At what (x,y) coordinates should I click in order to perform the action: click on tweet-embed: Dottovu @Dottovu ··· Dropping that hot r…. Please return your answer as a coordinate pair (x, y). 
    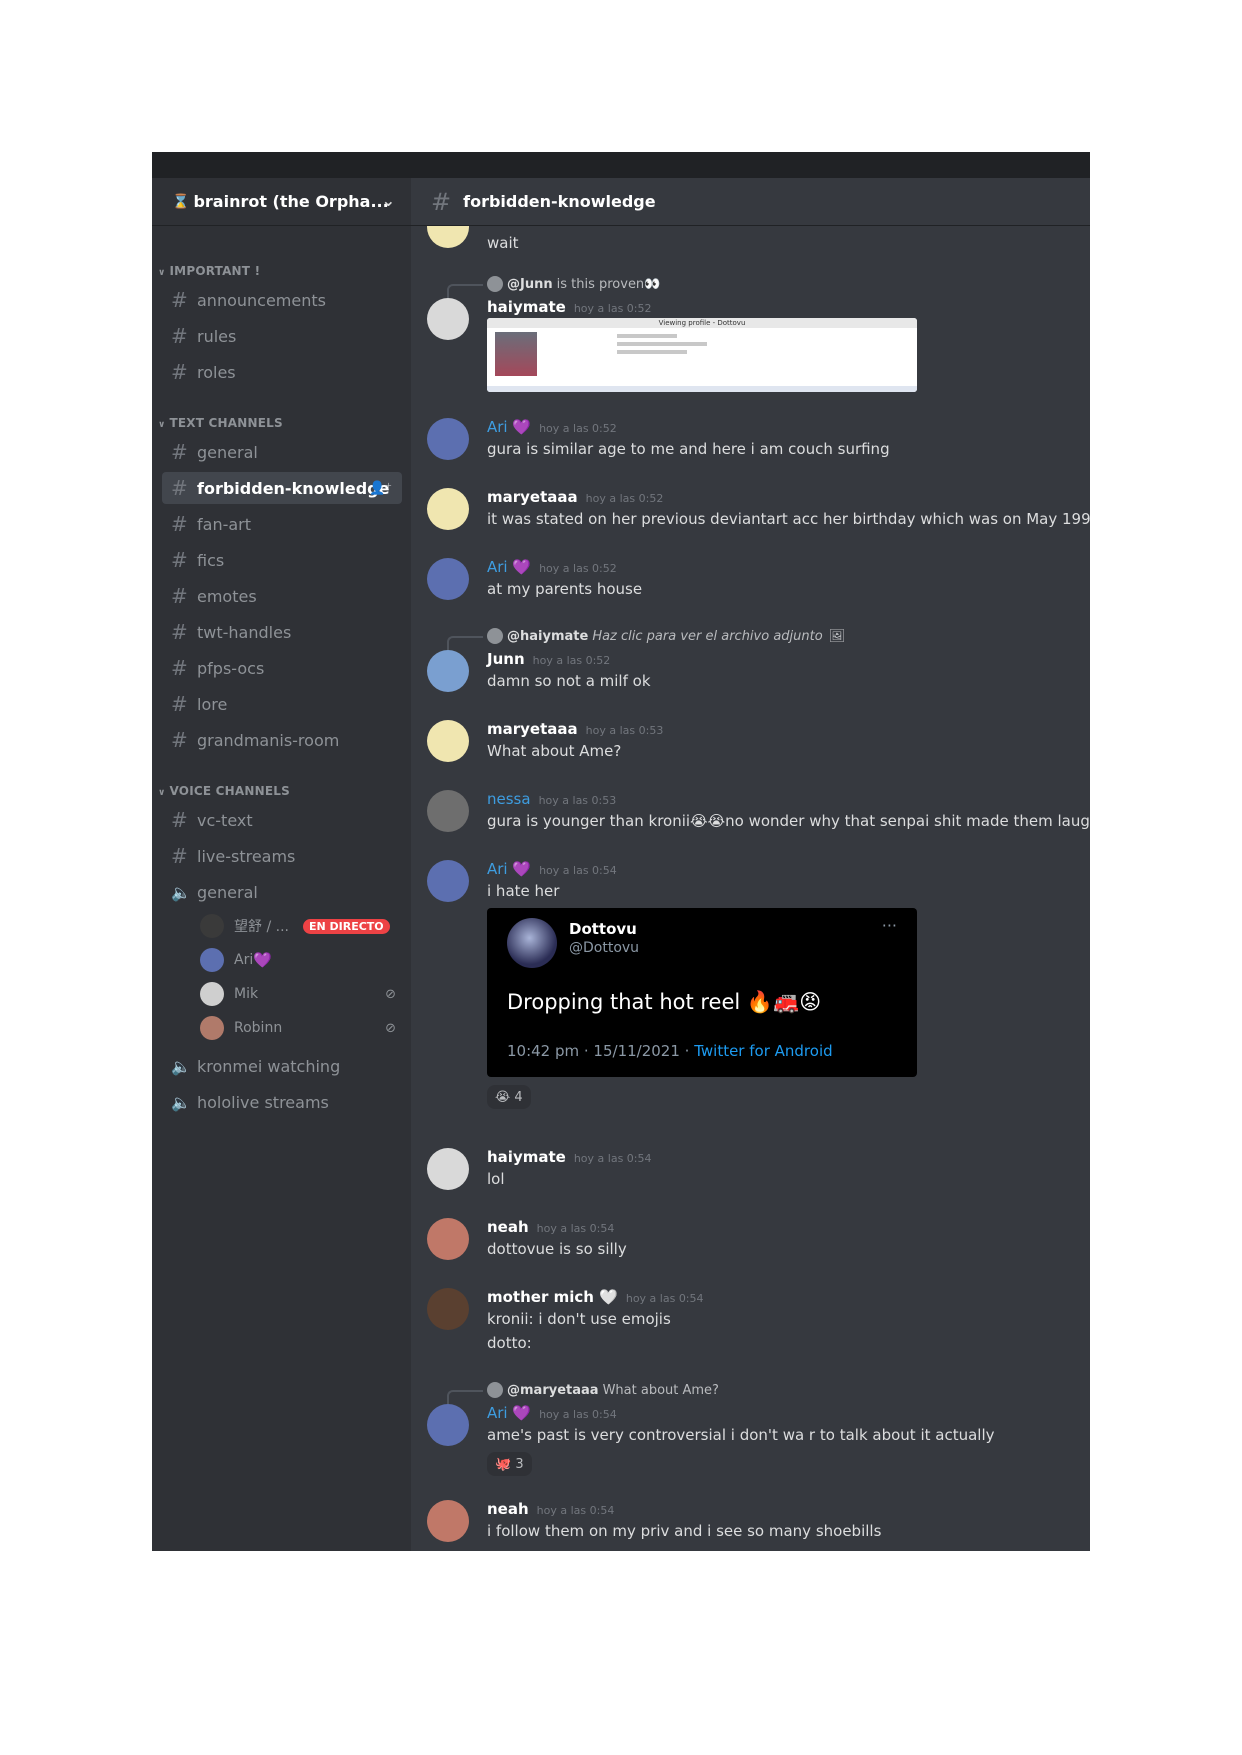
    Looking at the image, I should click on (702, 992).